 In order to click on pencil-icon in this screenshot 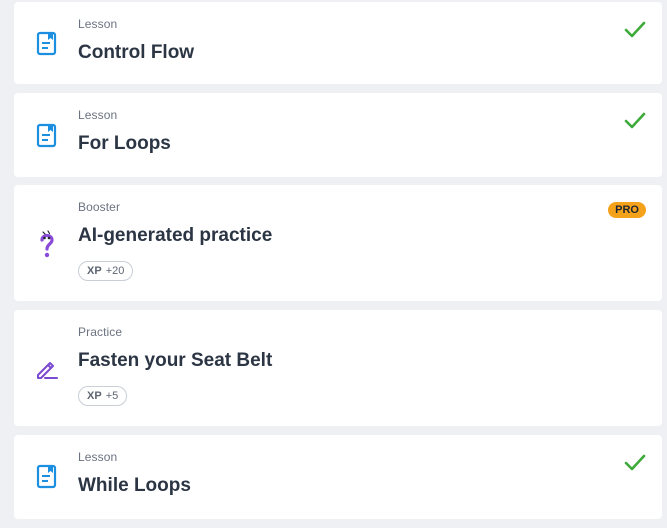, I will do `click(47, 369)`.